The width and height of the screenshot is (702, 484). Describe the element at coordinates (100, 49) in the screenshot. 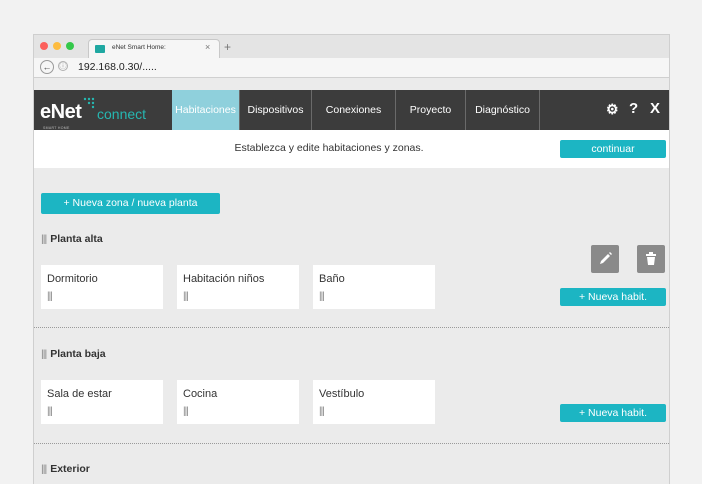

I see `favicon-icon` at that location.